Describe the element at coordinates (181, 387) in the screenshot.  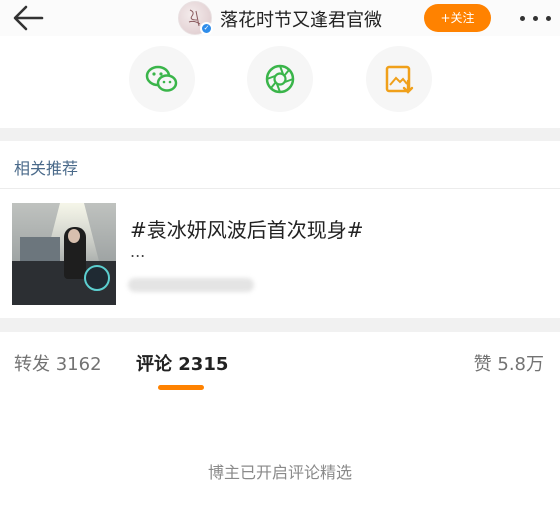
I see `active-tab-indicator` at that location.